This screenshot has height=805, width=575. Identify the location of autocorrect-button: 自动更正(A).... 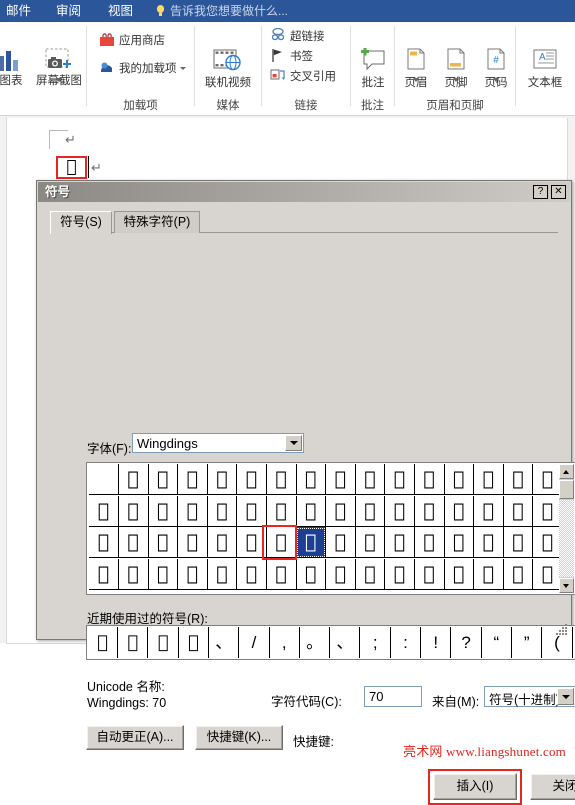
(135, 737).